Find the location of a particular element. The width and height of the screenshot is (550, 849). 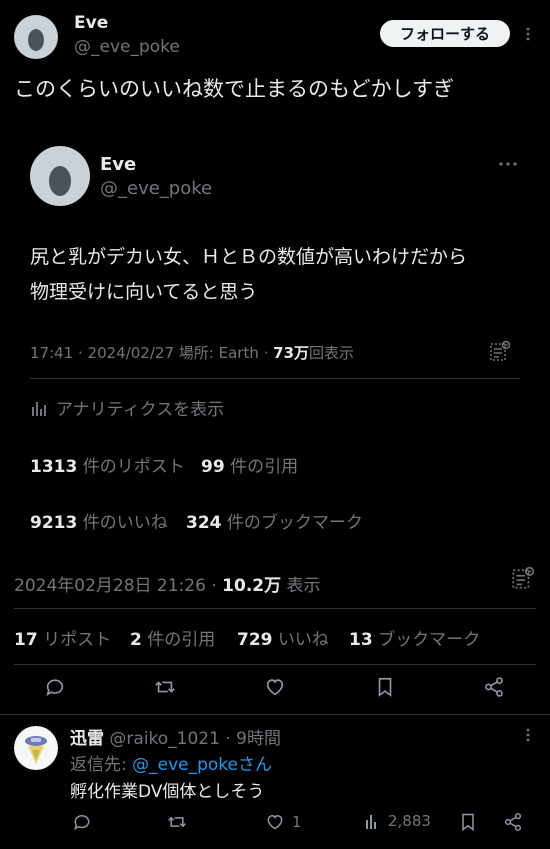

replying-suffix: さん is located at coordinates (255, 765).